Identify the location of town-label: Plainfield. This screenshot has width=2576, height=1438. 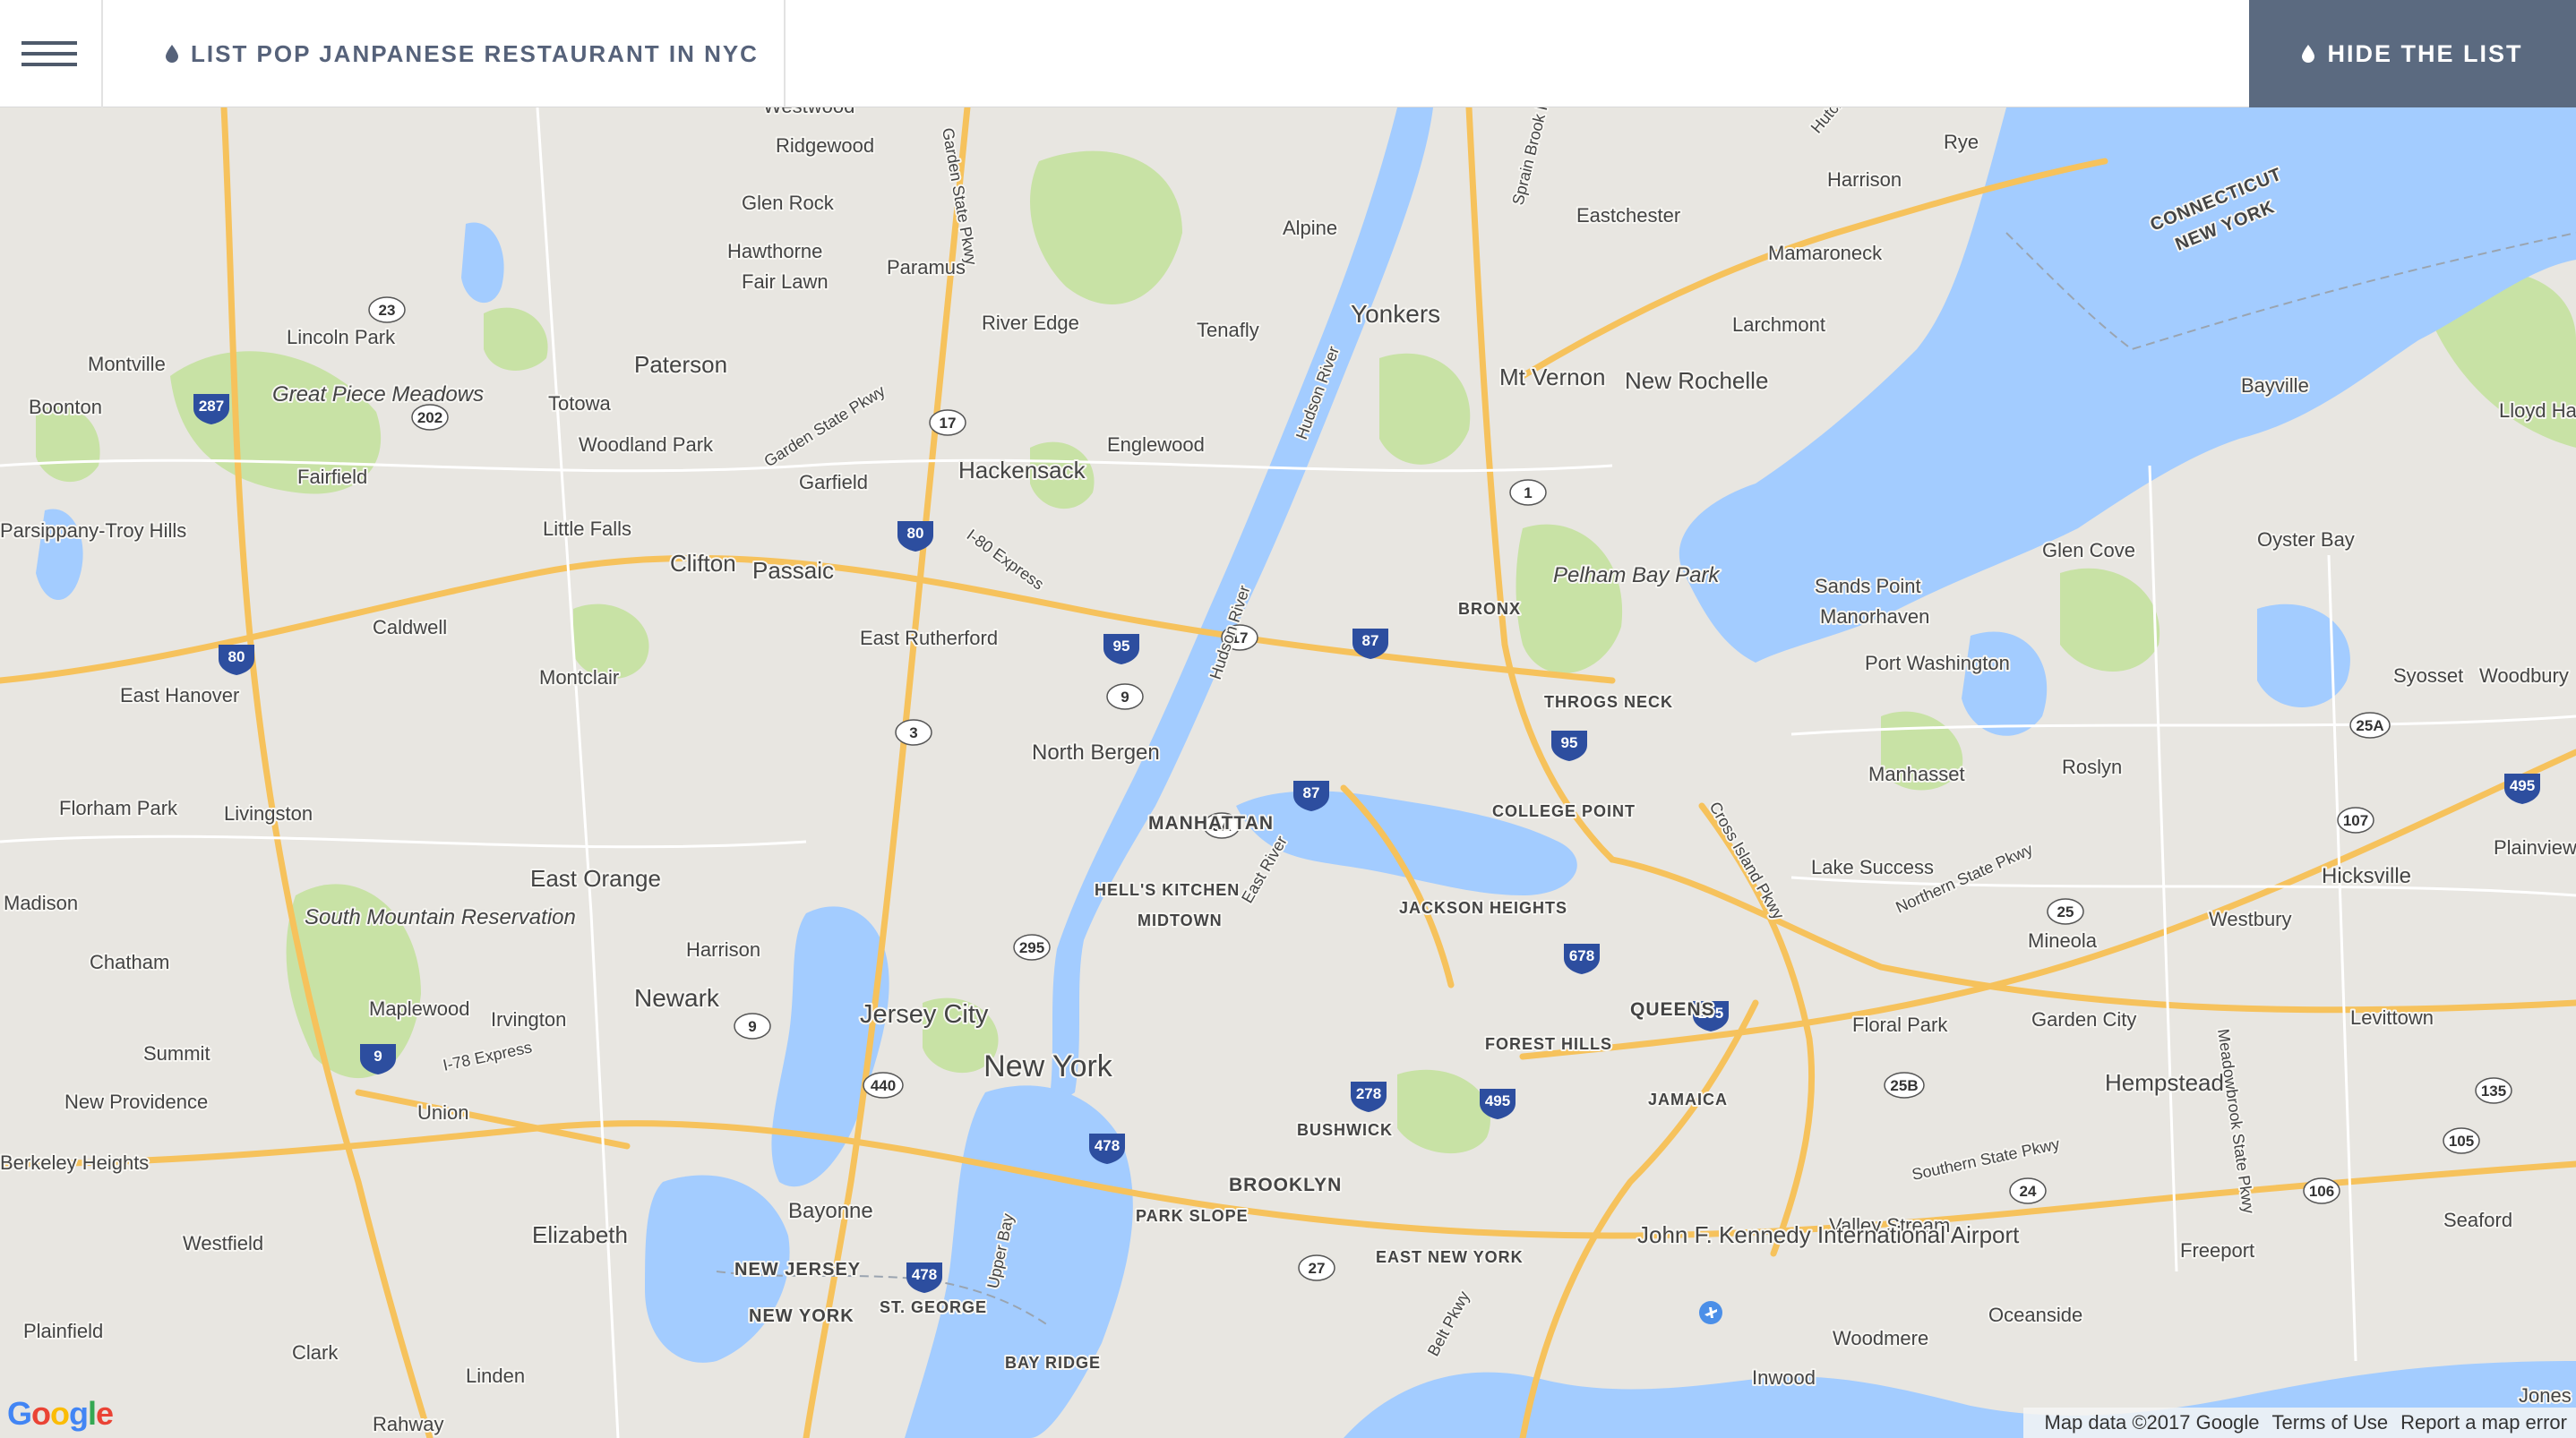
(63, 1331).